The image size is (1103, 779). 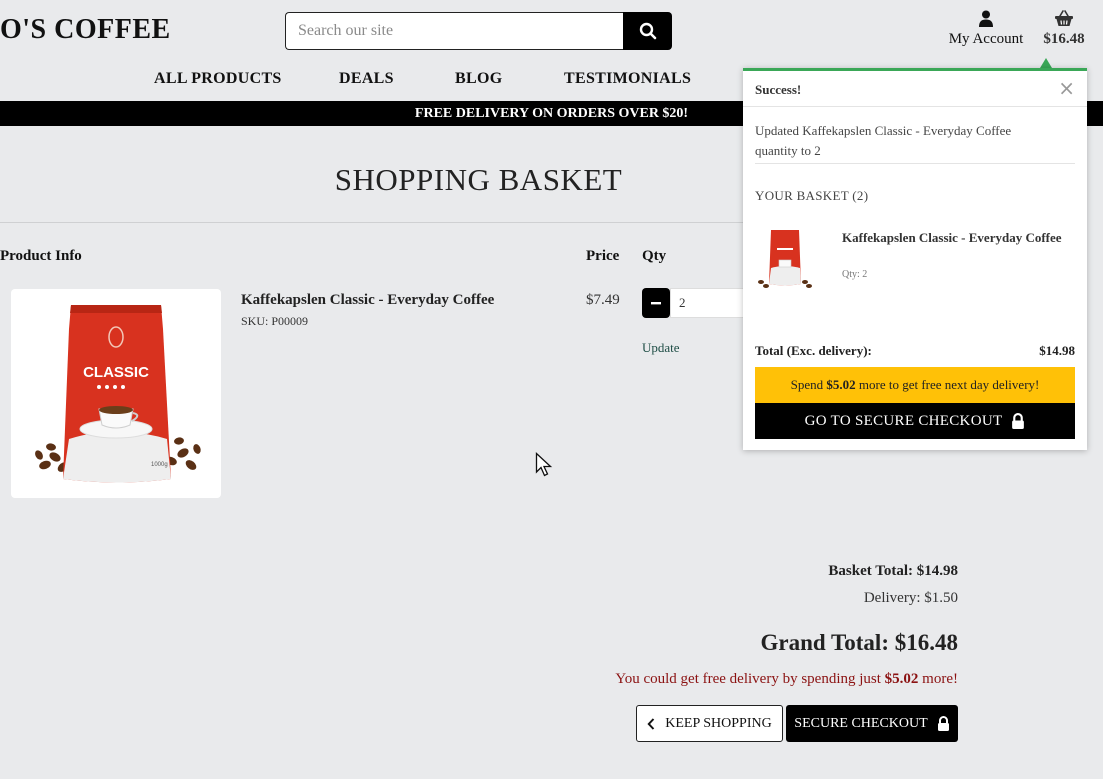 I want to click on keep-shopping-label: KEEP SHOPPING, so click(x=718, y=723).